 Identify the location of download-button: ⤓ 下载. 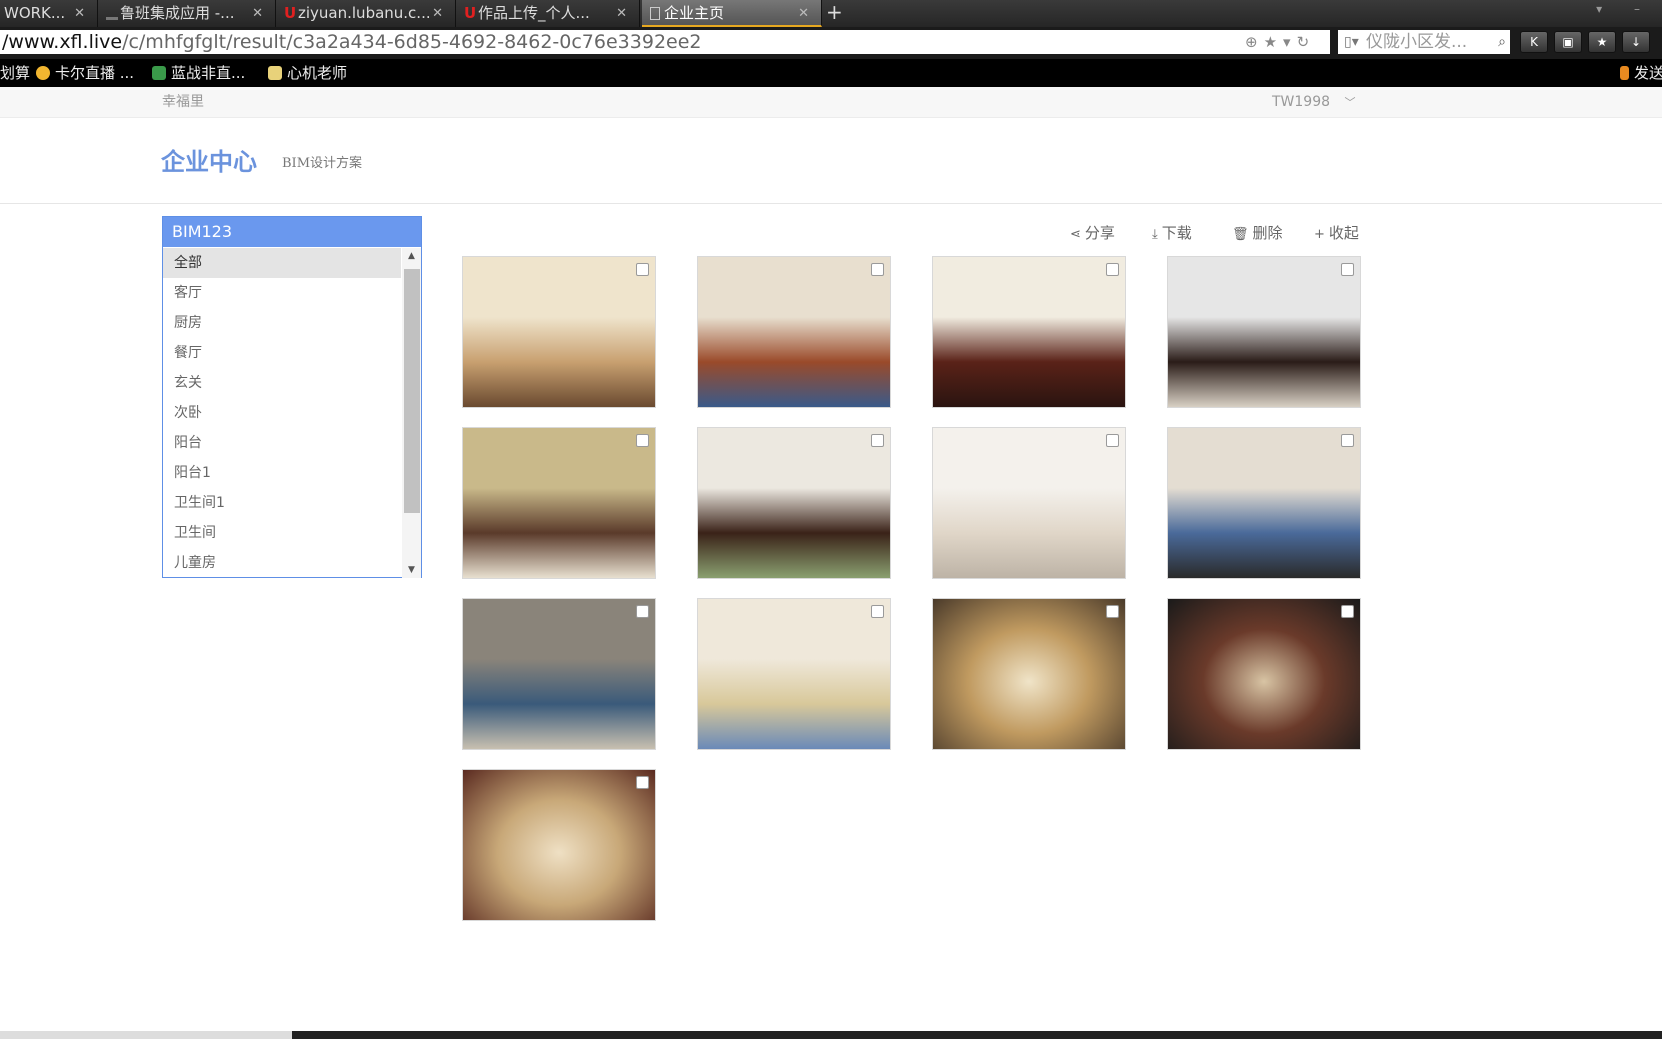
(1172, 232).